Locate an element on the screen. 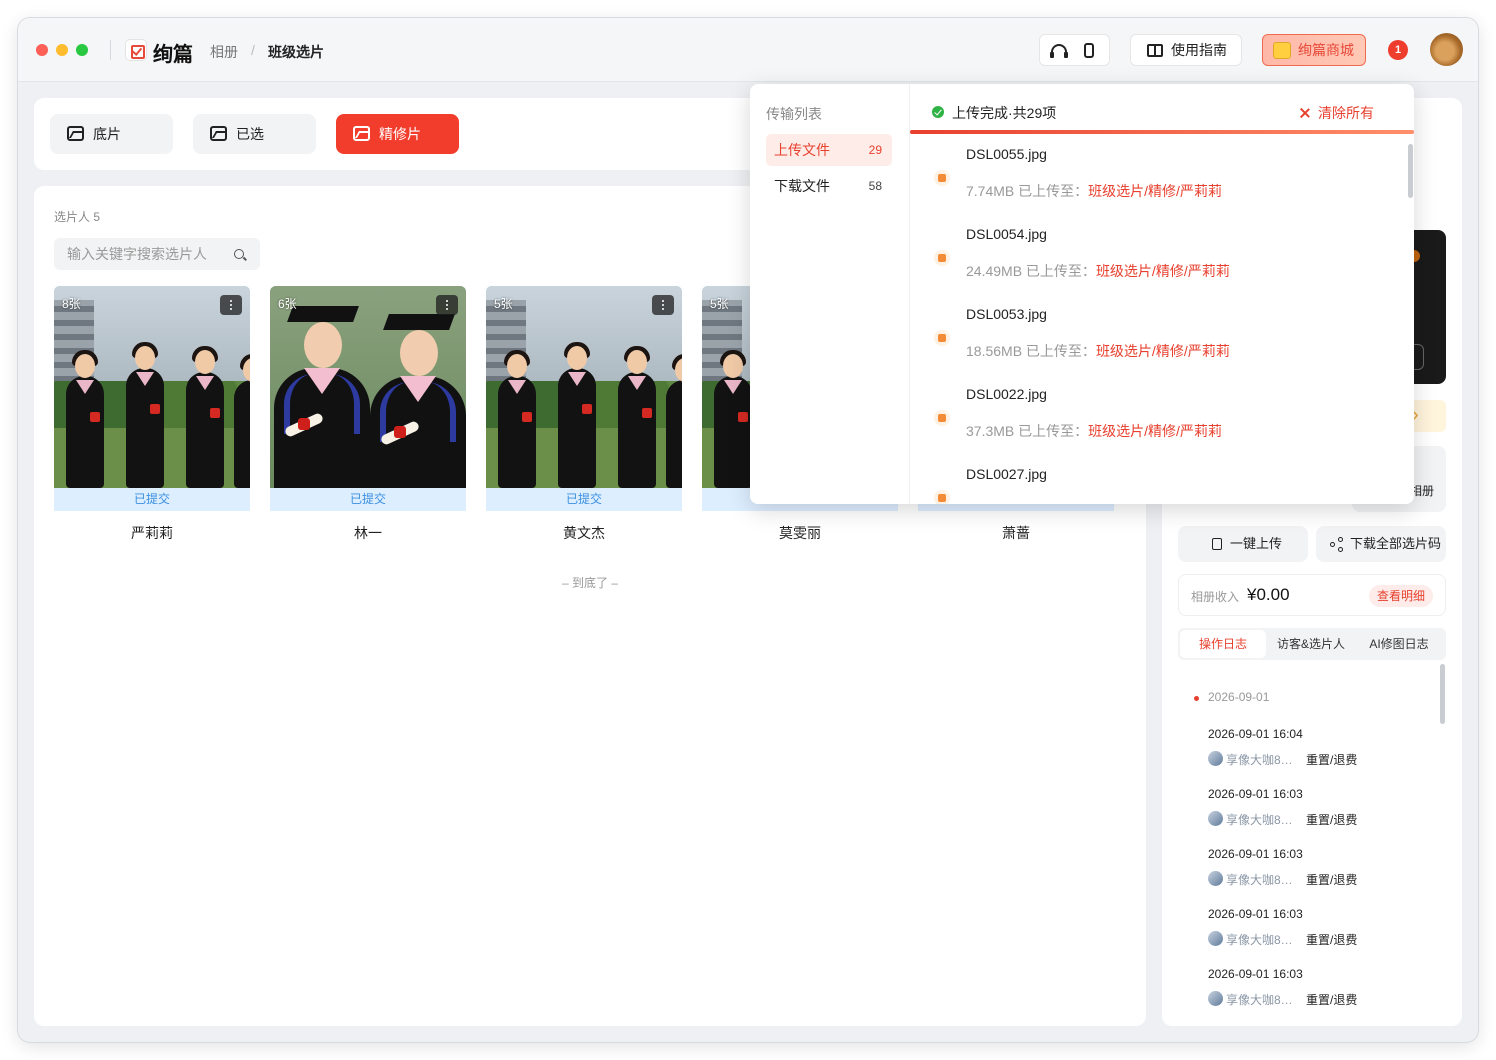 This screenshot has width=1496, height=1060. tab-retouched: 精修片 is located at coordinates (397, 134).